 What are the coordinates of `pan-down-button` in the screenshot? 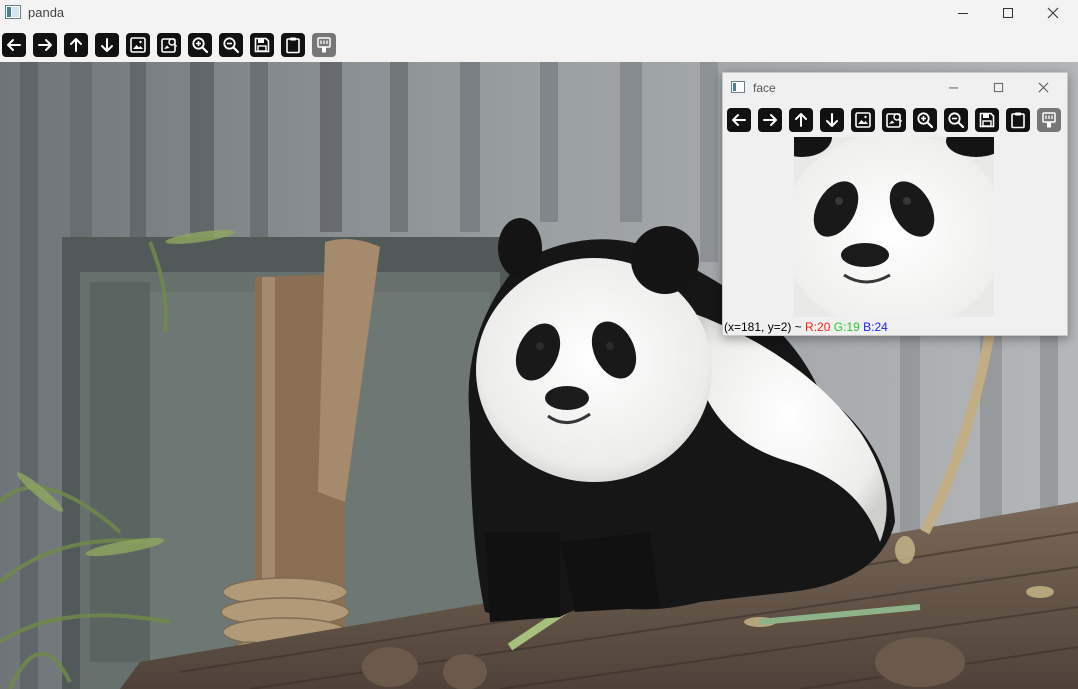 It's located at (107, 45).